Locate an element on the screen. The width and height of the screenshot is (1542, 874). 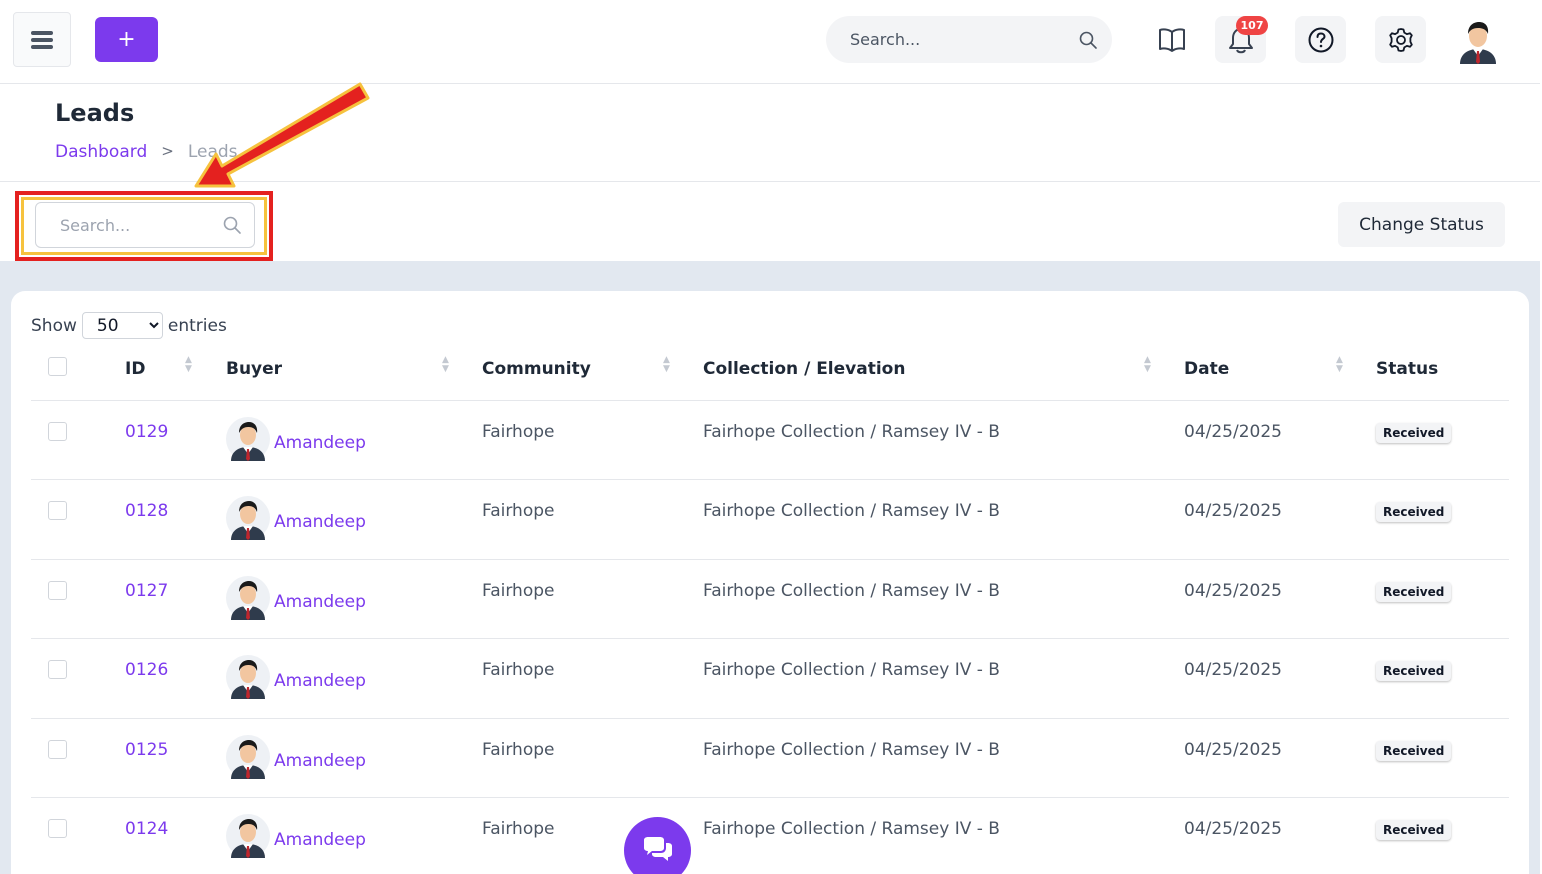
entries-label: entries is located at coordinates (197, 325).